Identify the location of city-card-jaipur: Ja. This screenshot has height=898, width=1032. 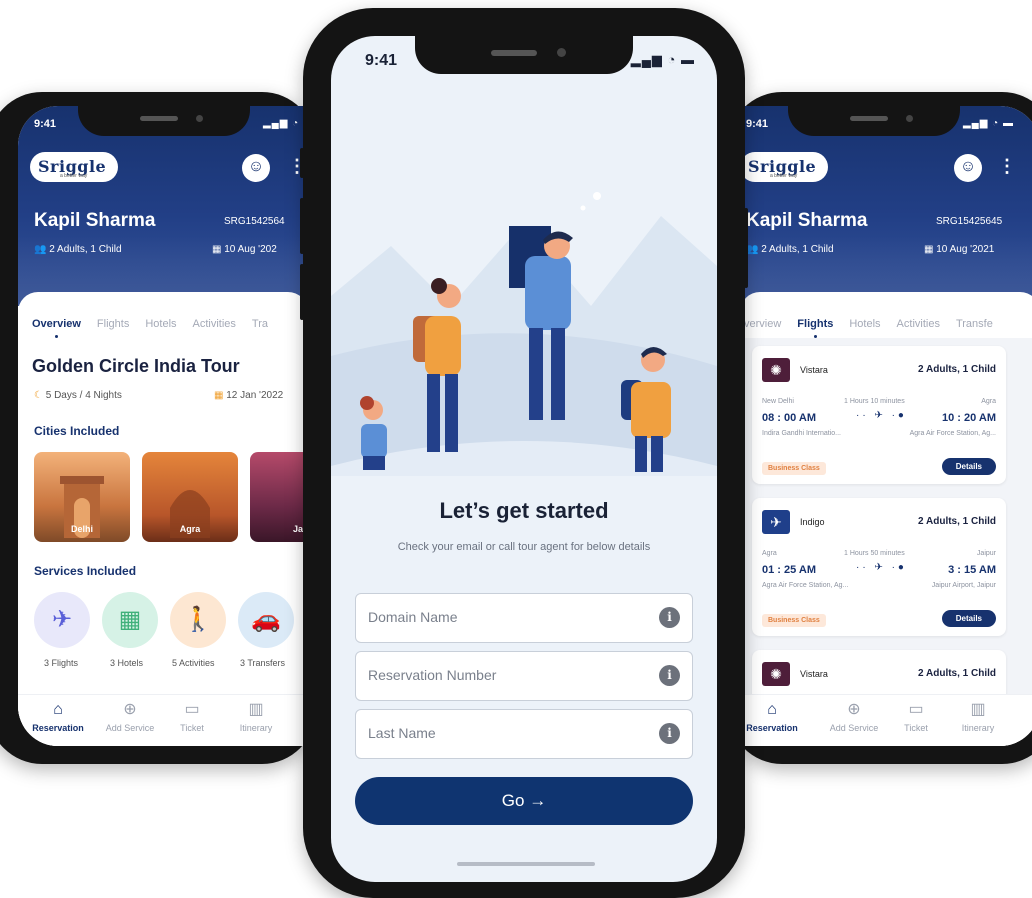
(279, 497).